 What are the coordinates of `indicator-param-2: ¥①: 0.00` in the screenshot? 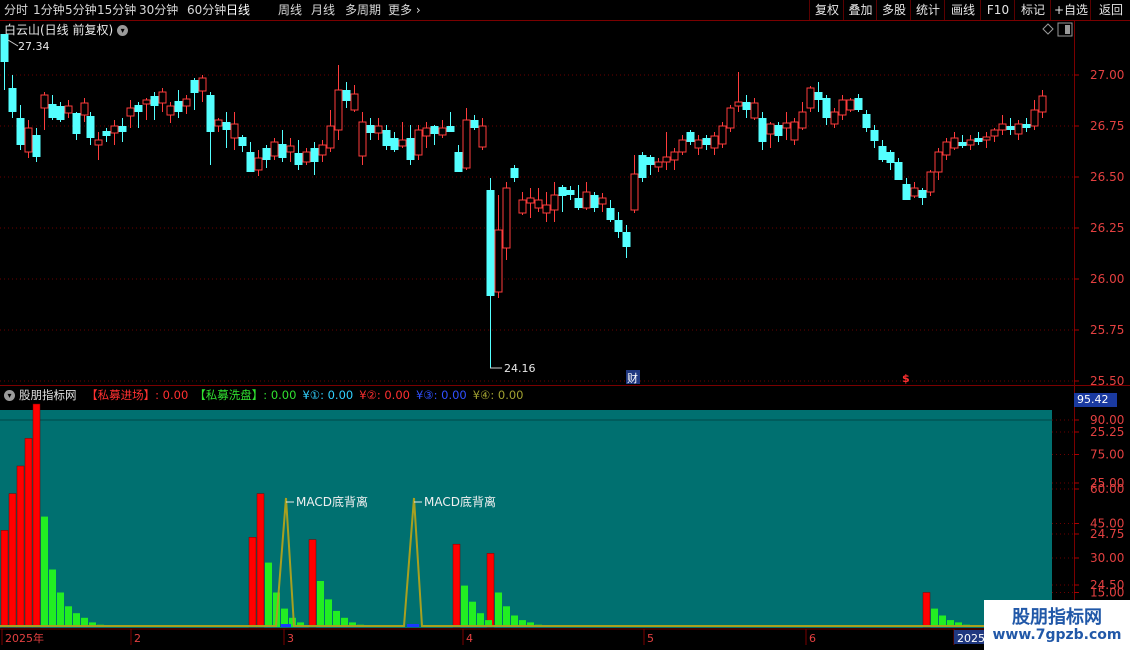 It's located at (328, 395).